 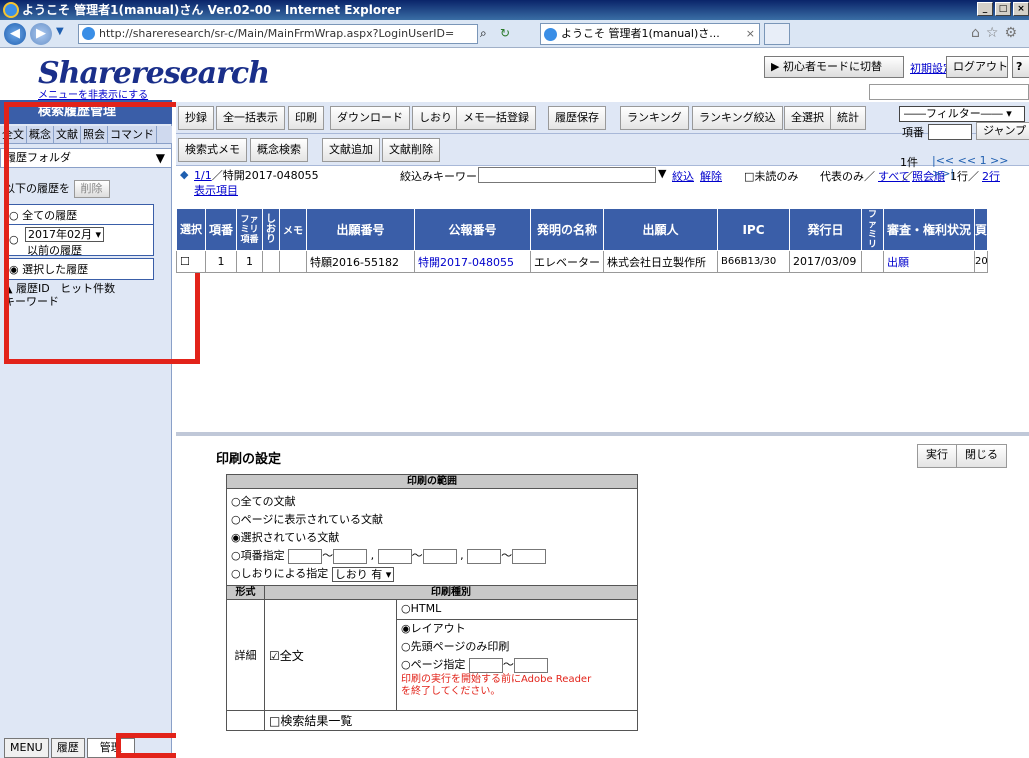 What do you see at coordinates (654, 118) in the screenshot?
I see `ranking-button: ランキング` at bounding box center [654, 118].